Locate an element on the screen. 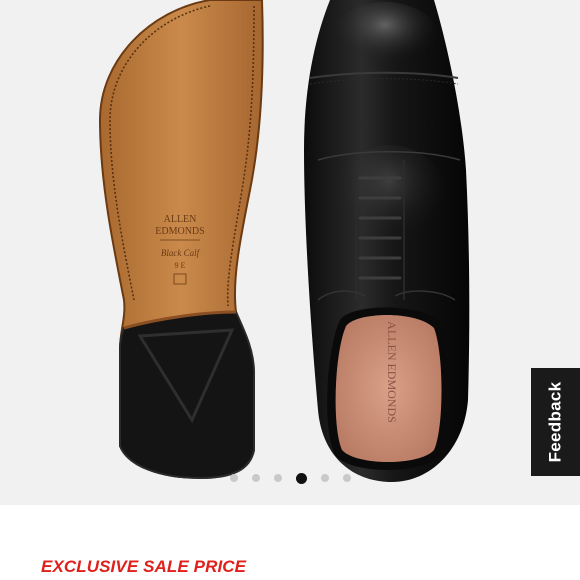  sale-price-label: EXCLUSIVE SALE PRICE is located at coordinates (144, 566).